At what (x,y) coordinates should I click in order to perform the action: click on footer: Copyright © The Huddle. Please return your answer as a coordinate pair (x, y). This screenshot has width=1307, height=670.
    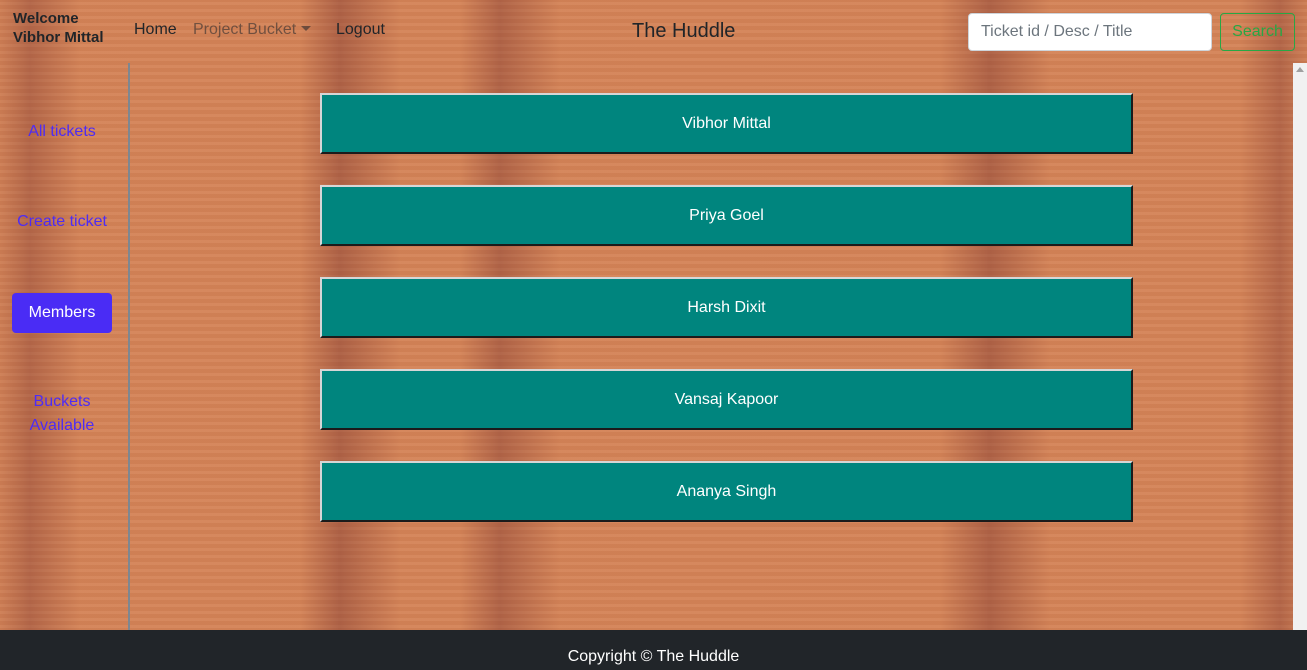
    Looking at the image, I should click on (653, 650).